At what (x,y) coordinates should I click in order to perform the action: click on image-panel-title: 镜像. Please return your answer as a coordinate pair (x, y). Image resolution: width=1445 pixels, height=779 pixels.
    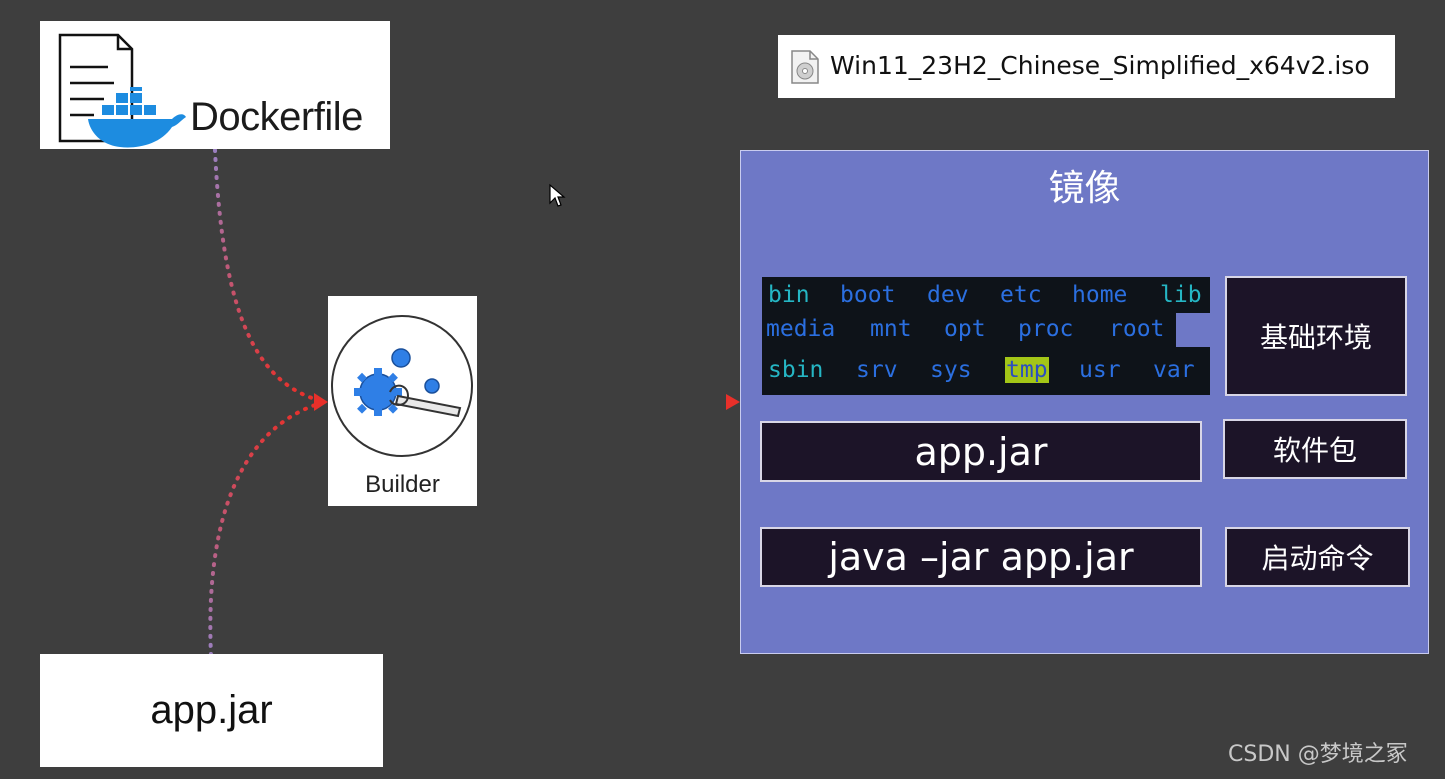
    Looking at the image, I should click on (1084, 188).